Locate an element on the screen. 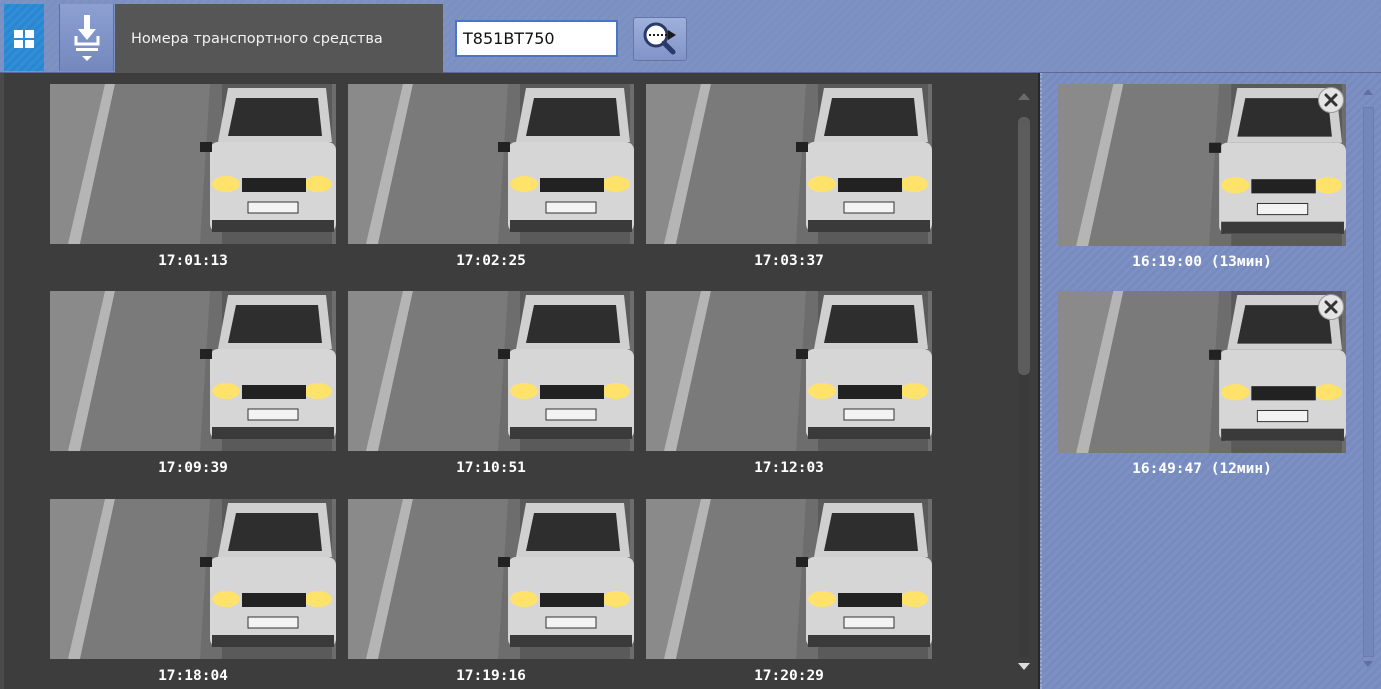 This screenshot has height=689, width=1381. result-timestamp: 17:19:16 is located at coordinates (491, 676).